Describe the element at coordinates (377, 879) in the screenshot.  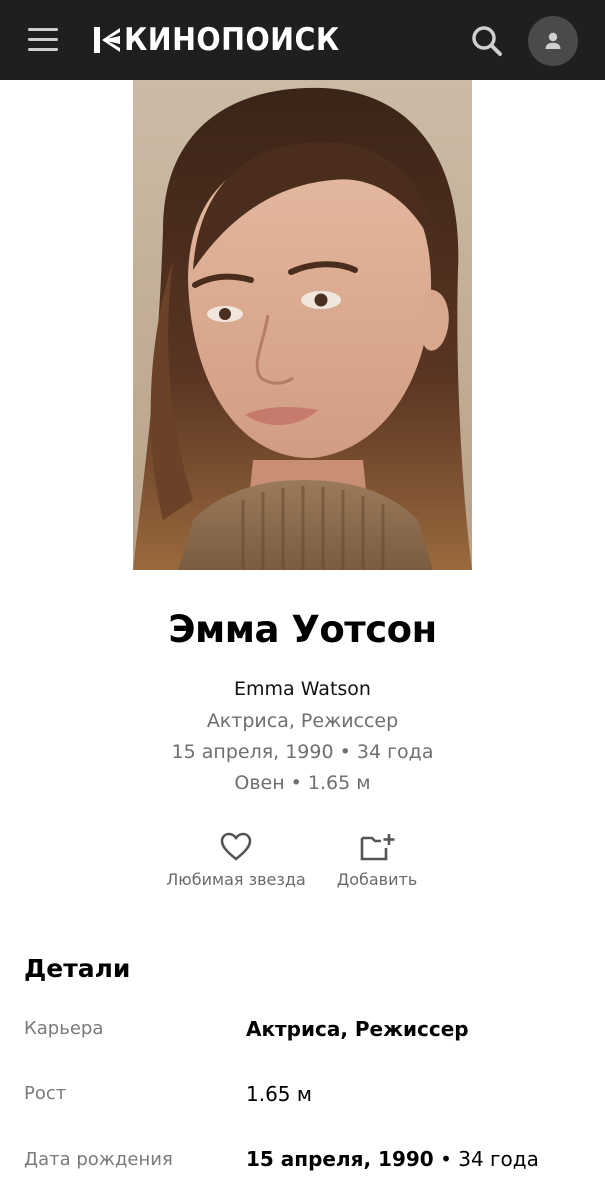
I see `add-label: Добавить` at that location.